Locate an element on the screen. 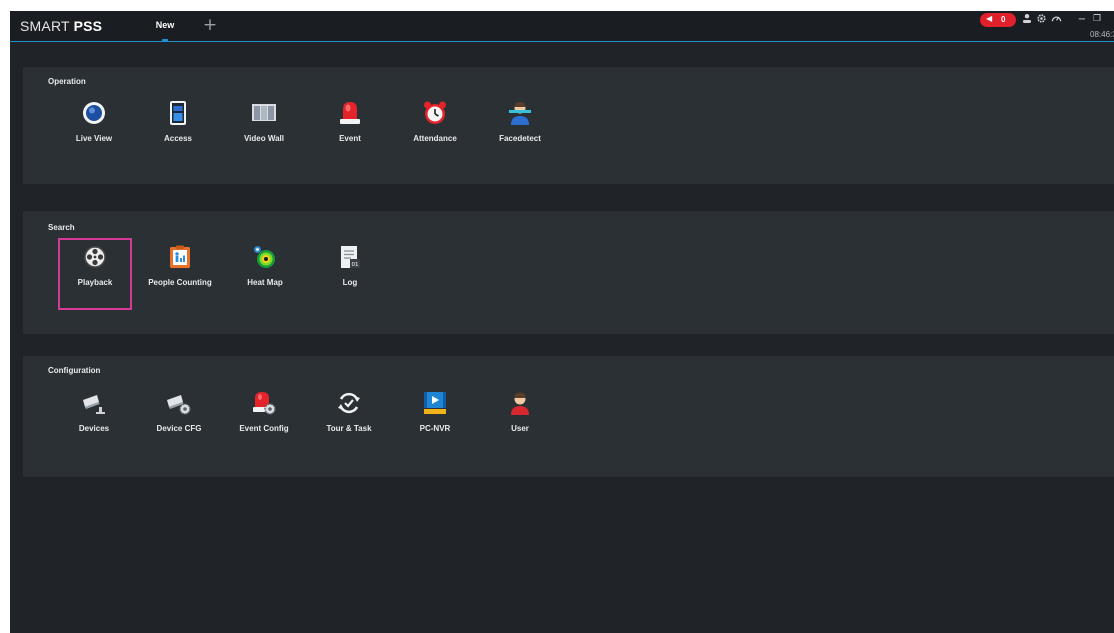  settings-icon is located at coordinates (1041, 19).